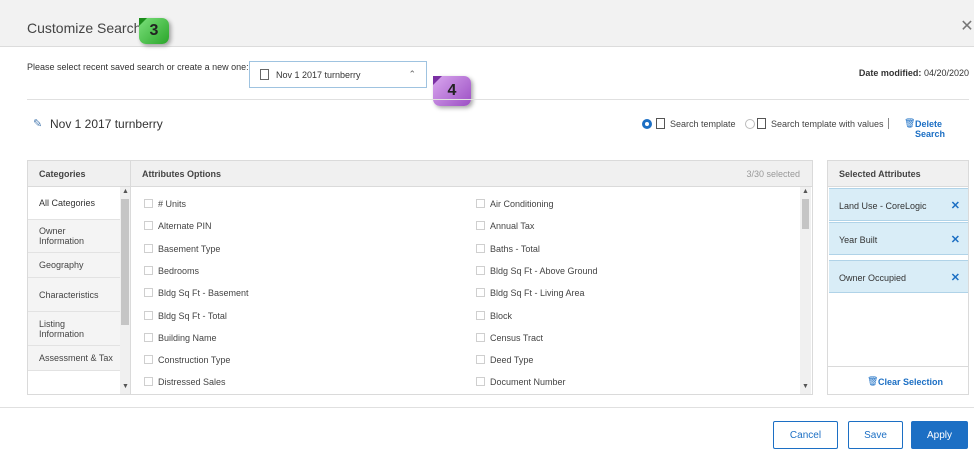 This screenshot has width=974, height=456. Describe the element at coordinates (189, 249) in the screenshot. I see `attribute-label: Basement Type` at that location.